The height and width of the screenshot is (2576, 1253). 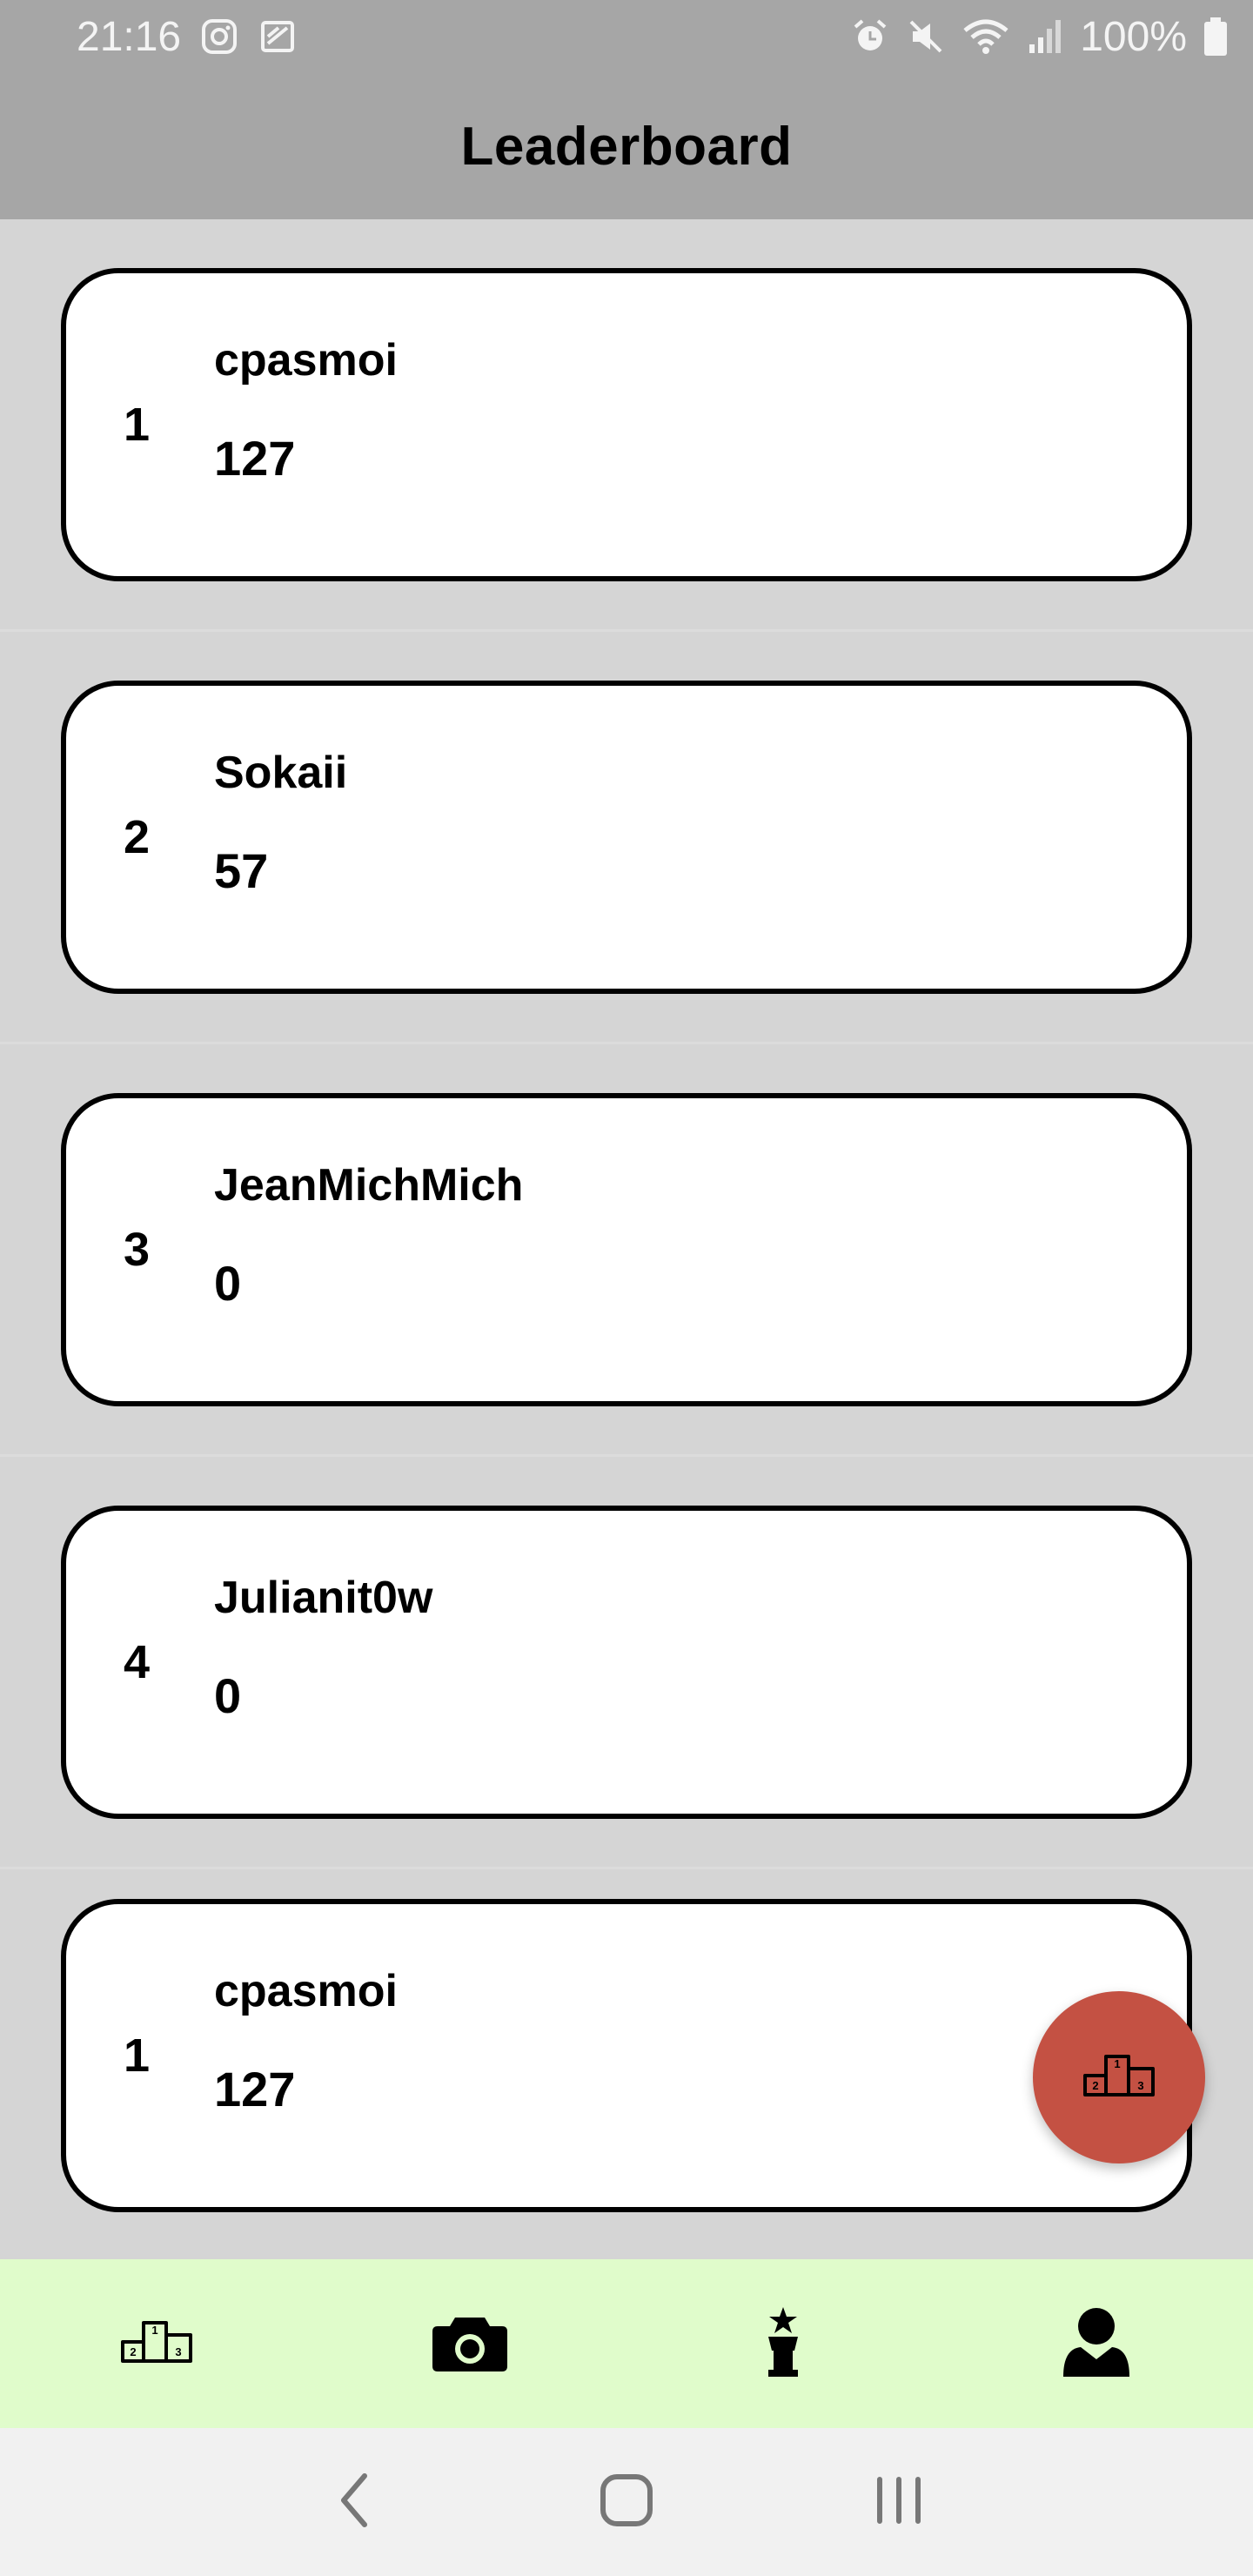 I want to click on nav-profile, so click(x=1096, y=2343).